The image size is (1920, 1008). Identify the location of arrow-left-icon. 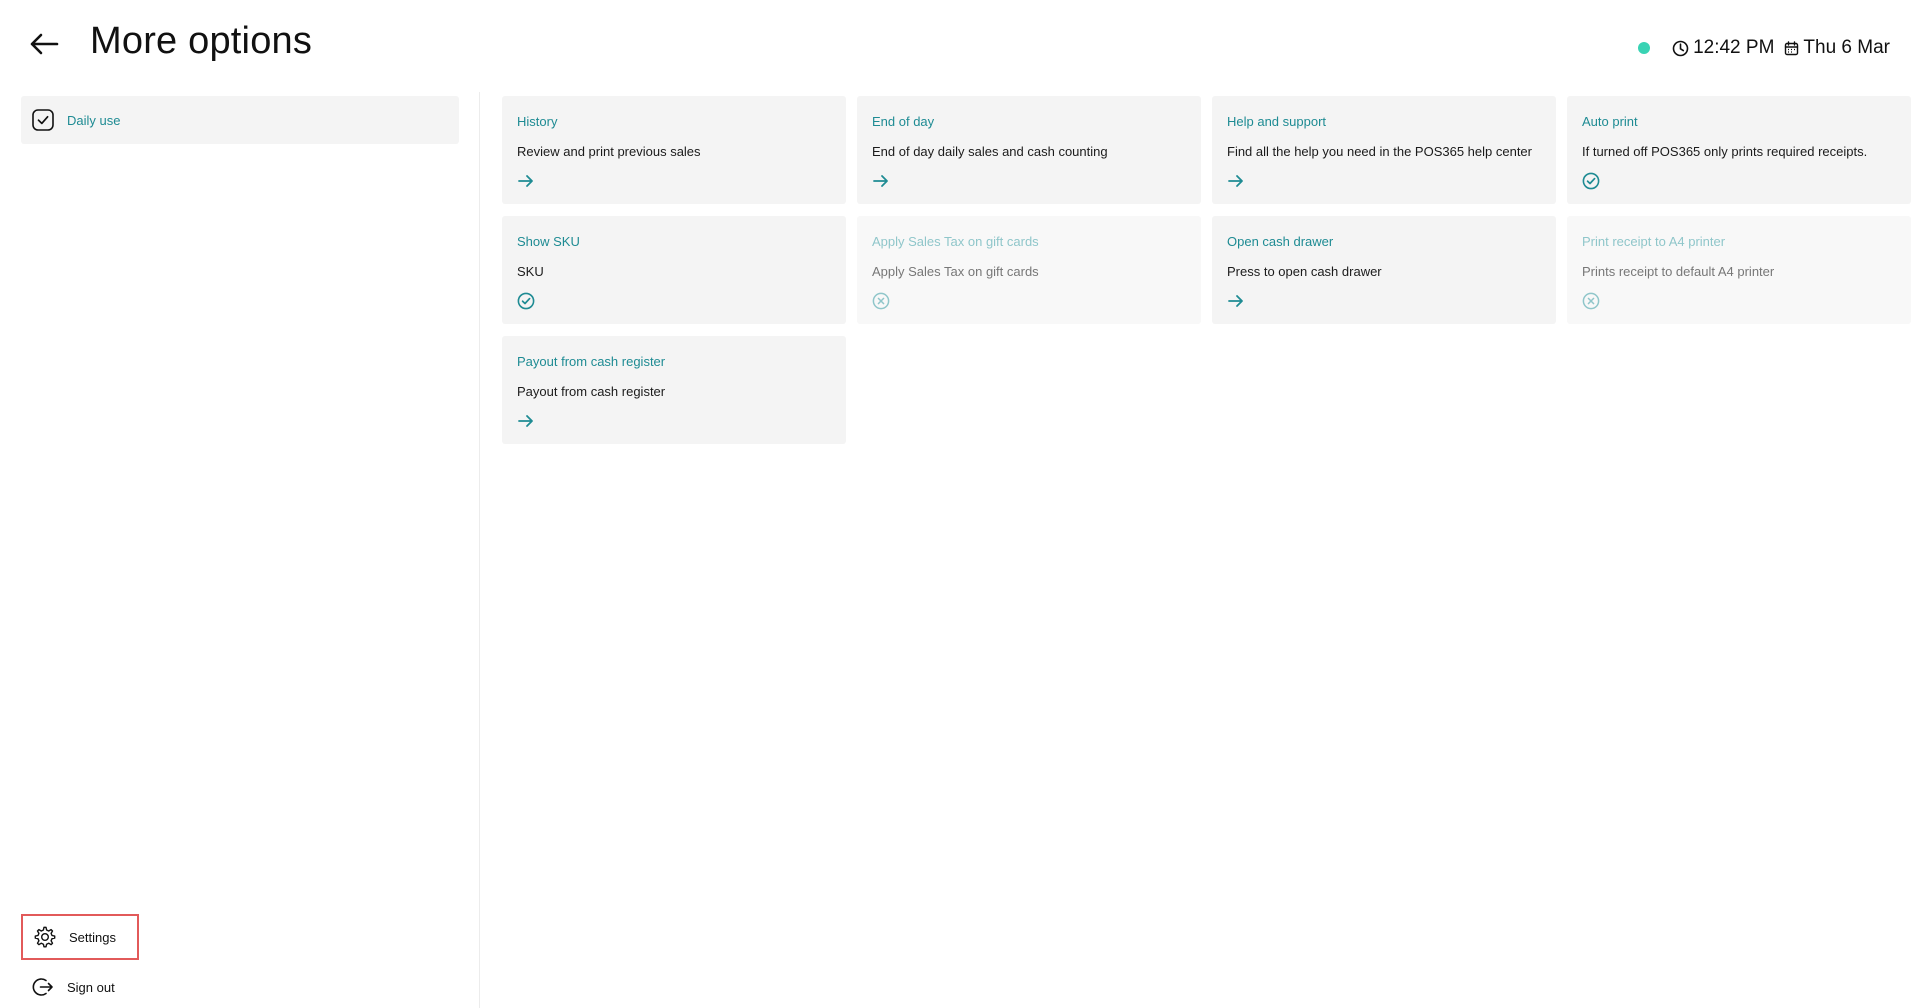
(44, 44).